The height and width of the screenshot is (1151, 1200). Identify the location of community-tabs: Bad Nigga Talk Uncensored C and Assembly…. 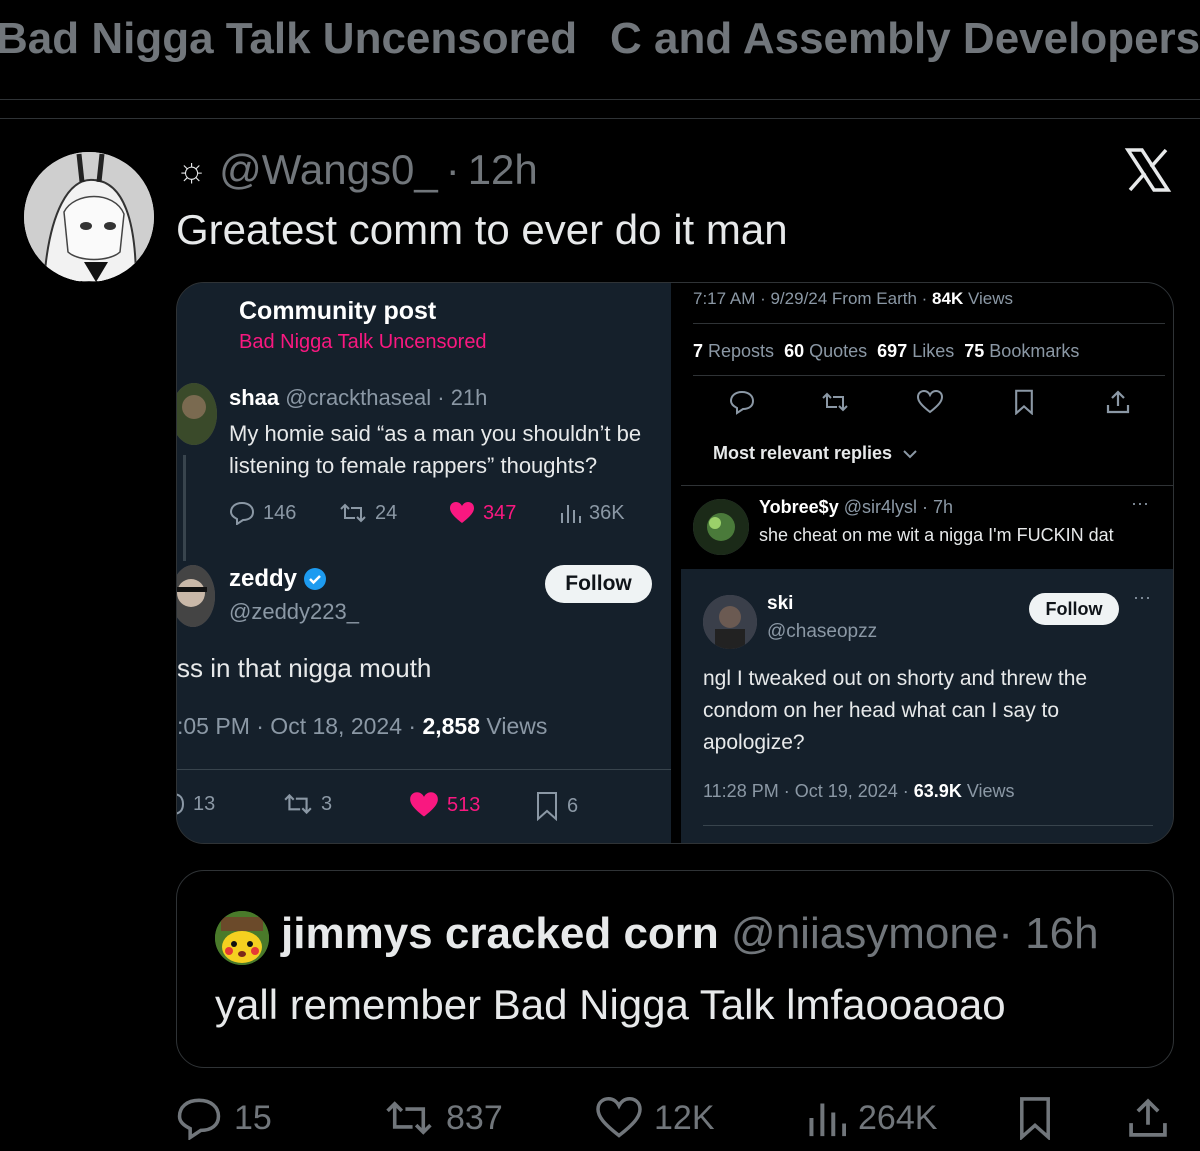
(600, 50).